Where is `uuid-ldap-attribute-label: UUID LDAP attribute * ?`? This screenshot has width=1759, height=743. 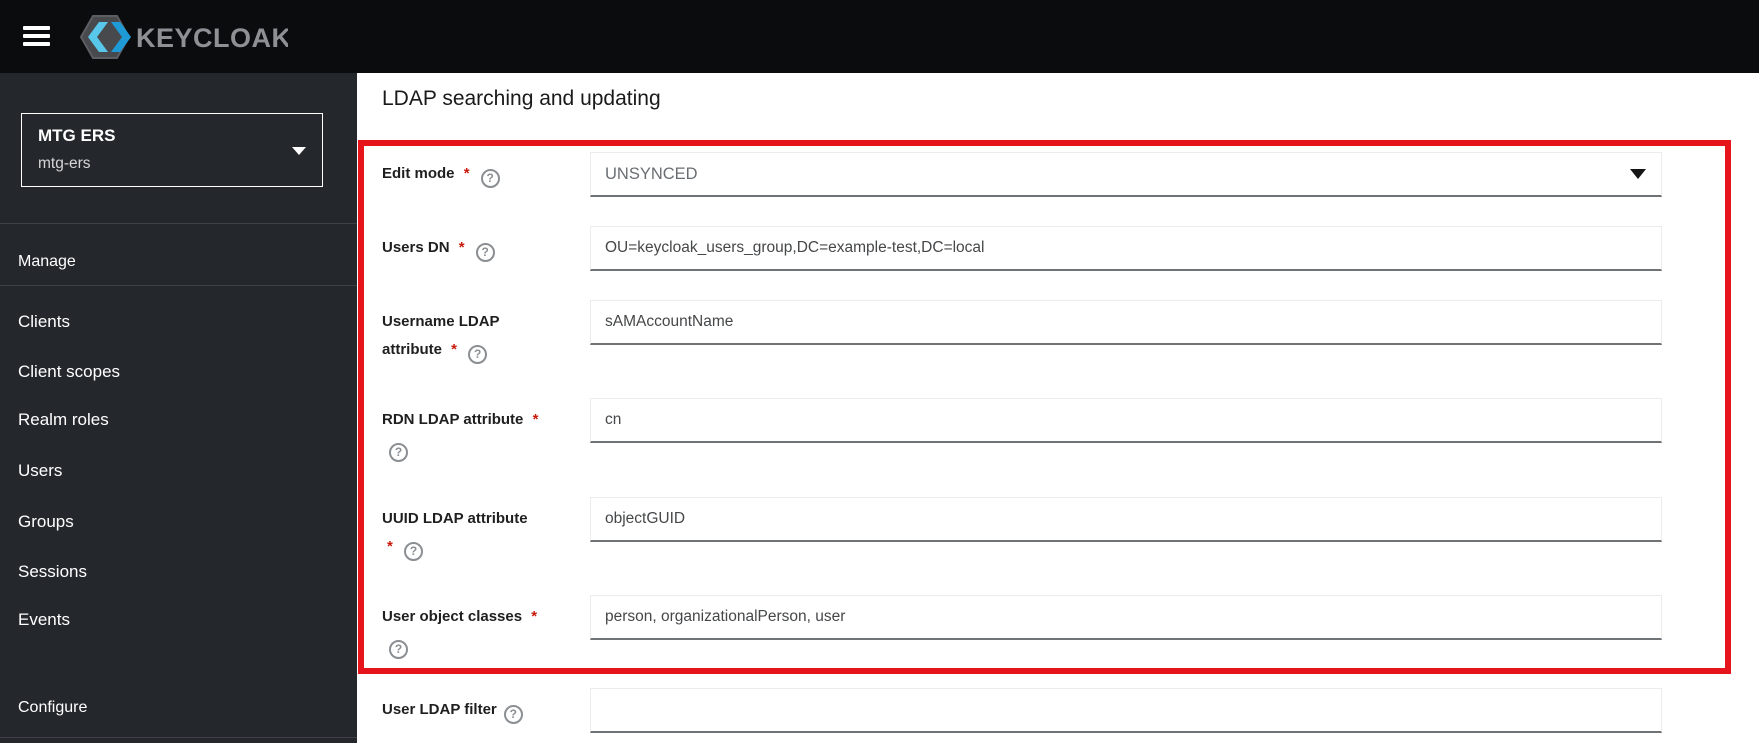 uuid-ldap-attribute-label: UUID LDAP attribute * ? is located at coordinates (461, 533).